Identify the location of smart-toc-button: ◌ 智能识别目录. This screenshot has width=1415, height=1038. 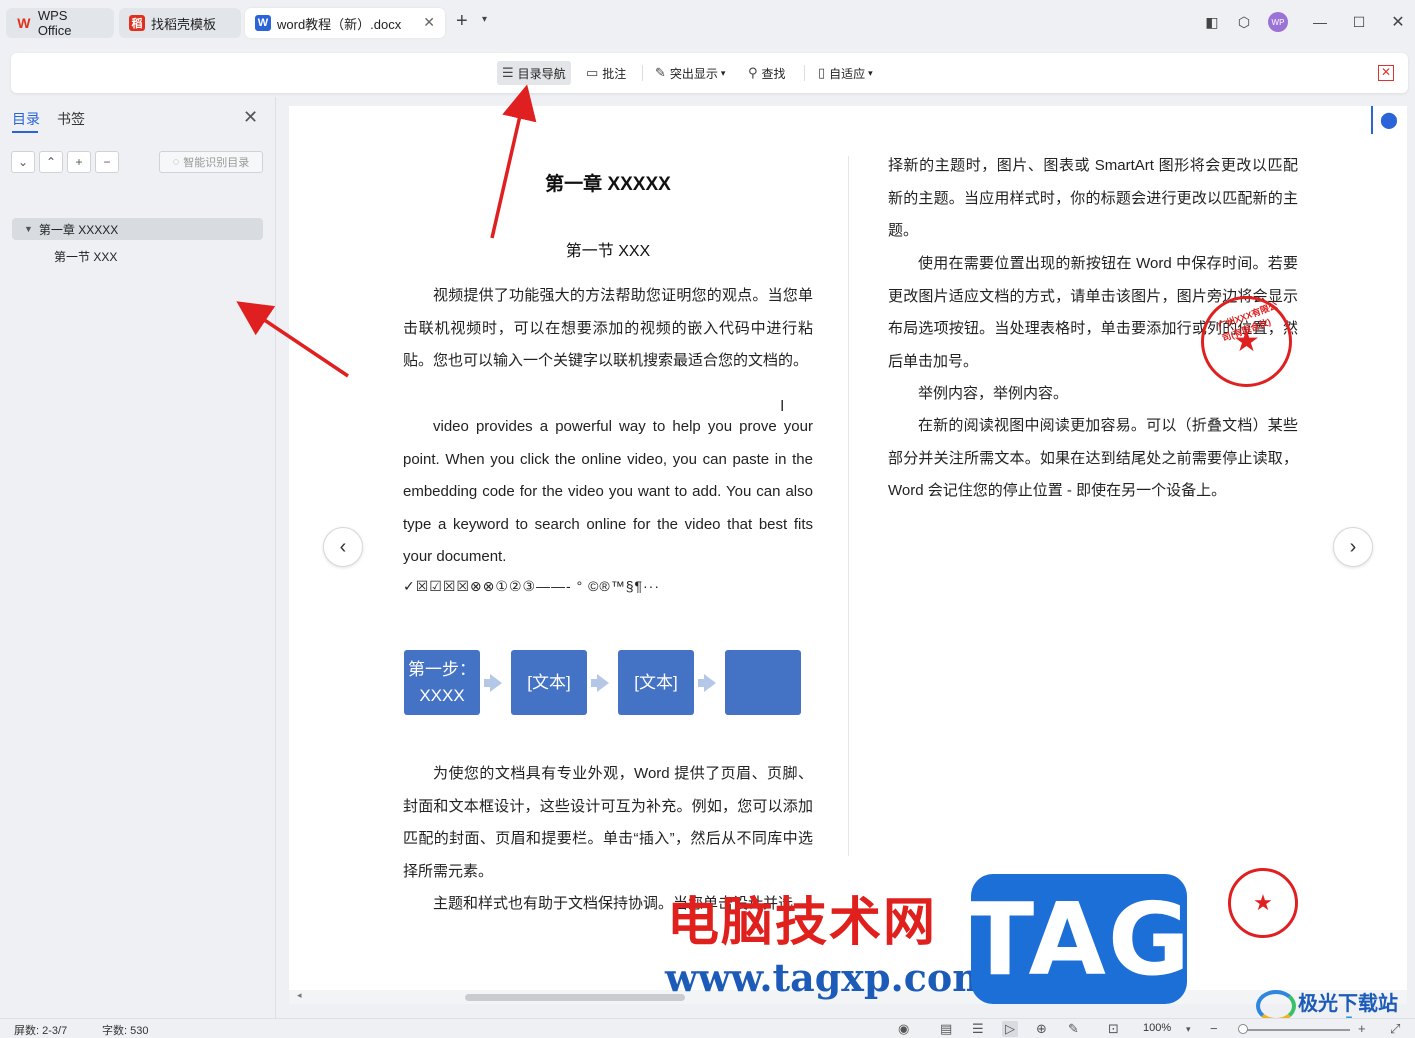
(211, 162).